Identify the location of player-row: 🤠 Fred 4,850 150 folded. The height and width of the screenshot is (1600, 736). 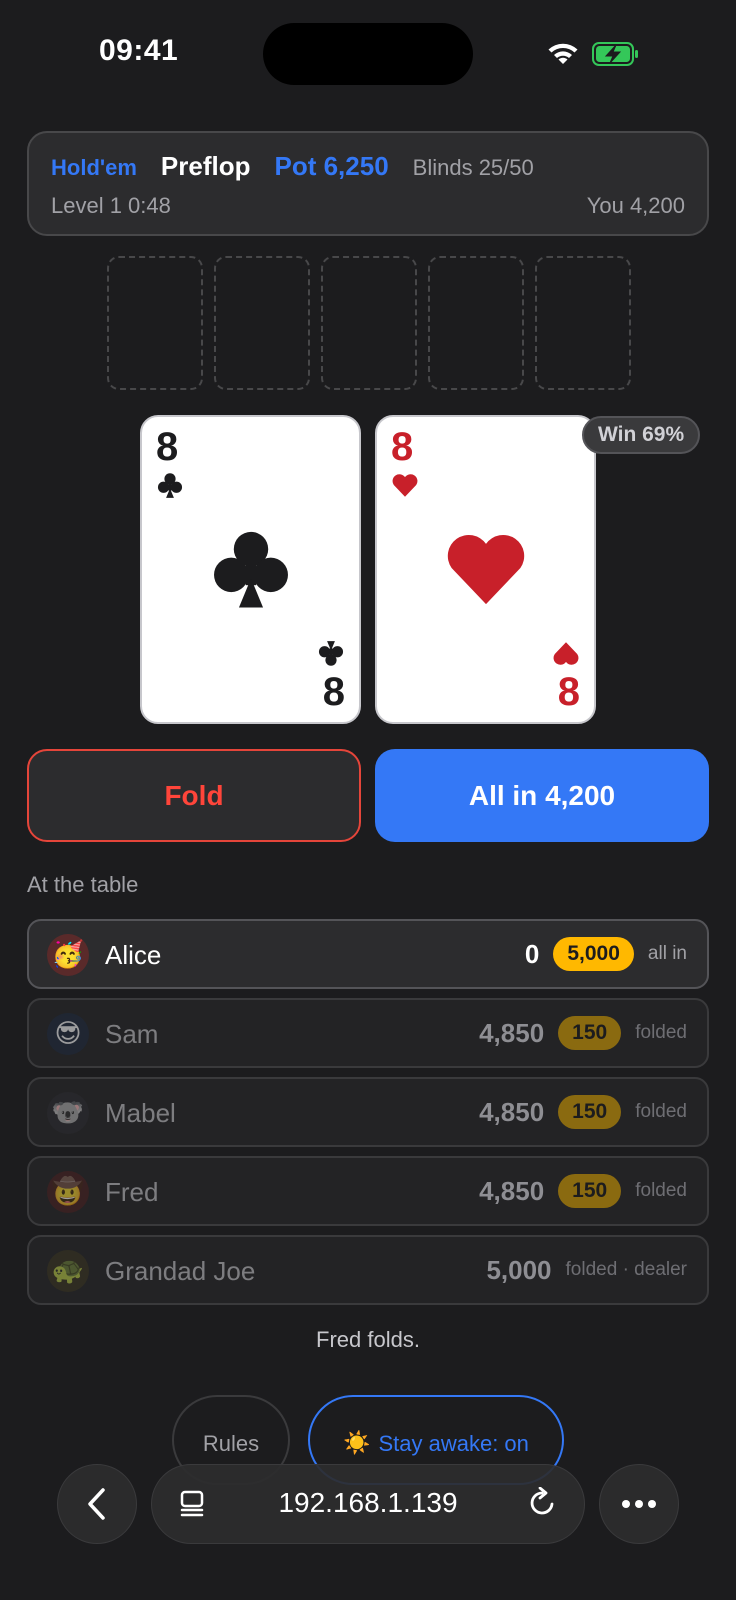
(368, 1191).